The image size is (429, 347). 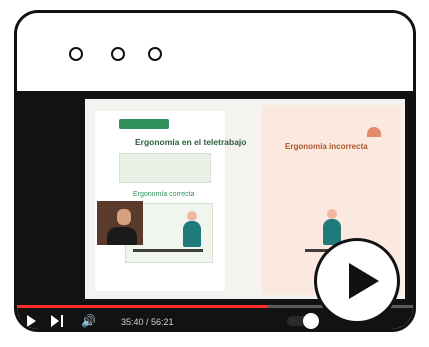 What do you see at coordinates (326, 146) in the screenshot?
I see `slide-right-title: Ergonomía incorrecta` at bounding box center [326, 146].